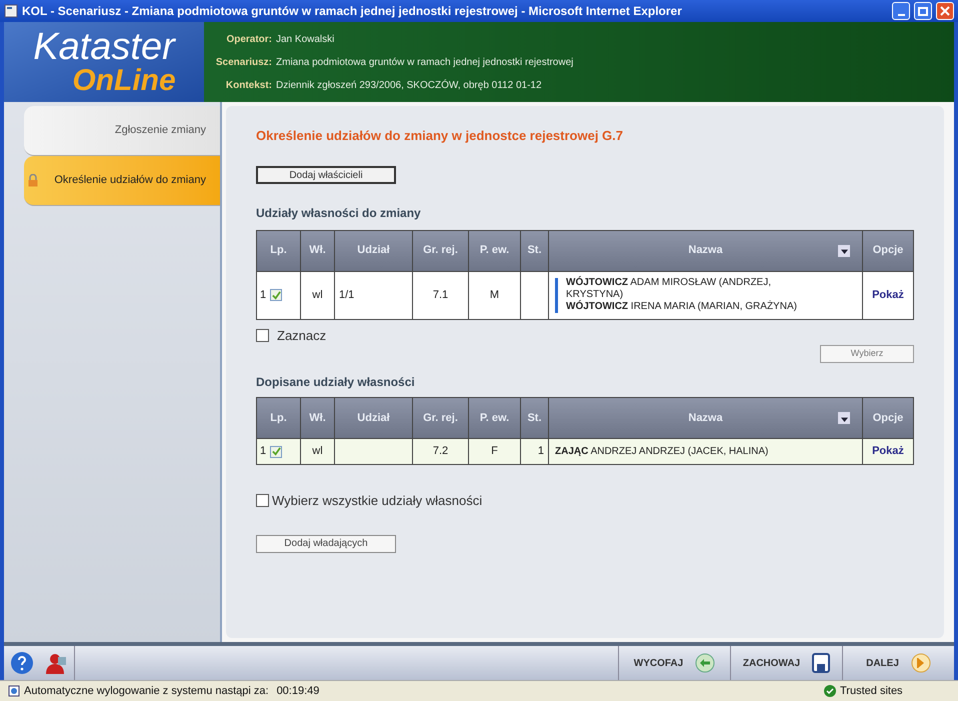 This screenshot has height=701, width=958. Describe the element at coordinates (409, 85) in the screenshot. I see `header-value: Dziennik zgłoszeń 293/2006, SKOCZÓW, obręb 0112 01-12` at that location.